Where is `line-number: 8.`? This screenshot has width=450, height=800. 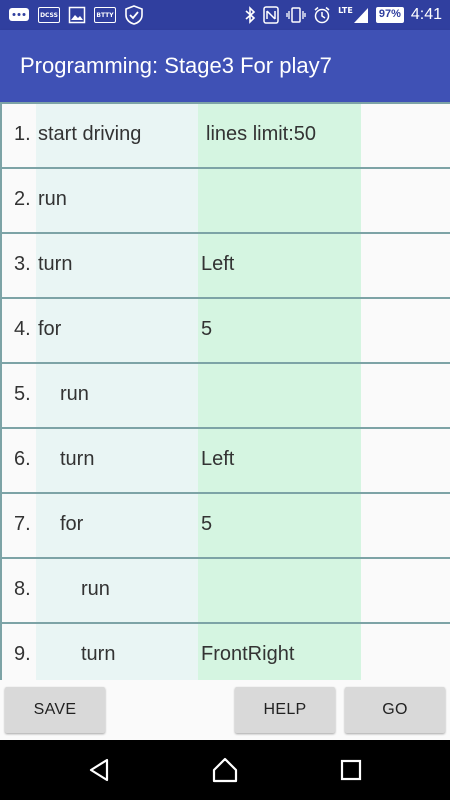 line-number: 8. is located at coordinates (22, 589).